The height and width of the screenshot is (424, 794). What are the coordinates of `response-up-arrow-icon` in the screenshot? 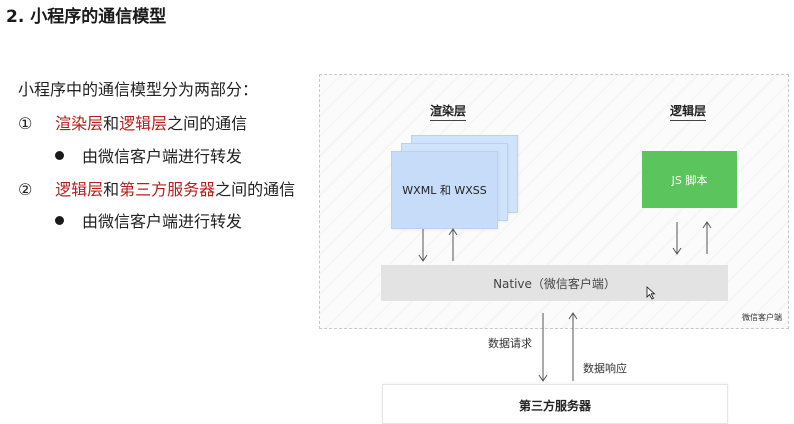 It's located at (573, 346).